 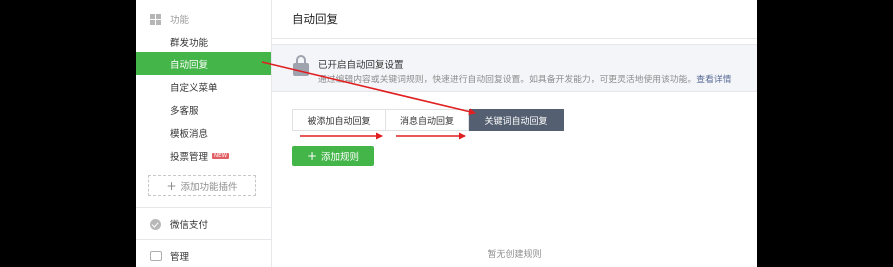 What do you see at coordinates (194, 88) in the screenshot?
I see `sidebar-item-label: 自定义菜单` at bounding box center [194, 88].